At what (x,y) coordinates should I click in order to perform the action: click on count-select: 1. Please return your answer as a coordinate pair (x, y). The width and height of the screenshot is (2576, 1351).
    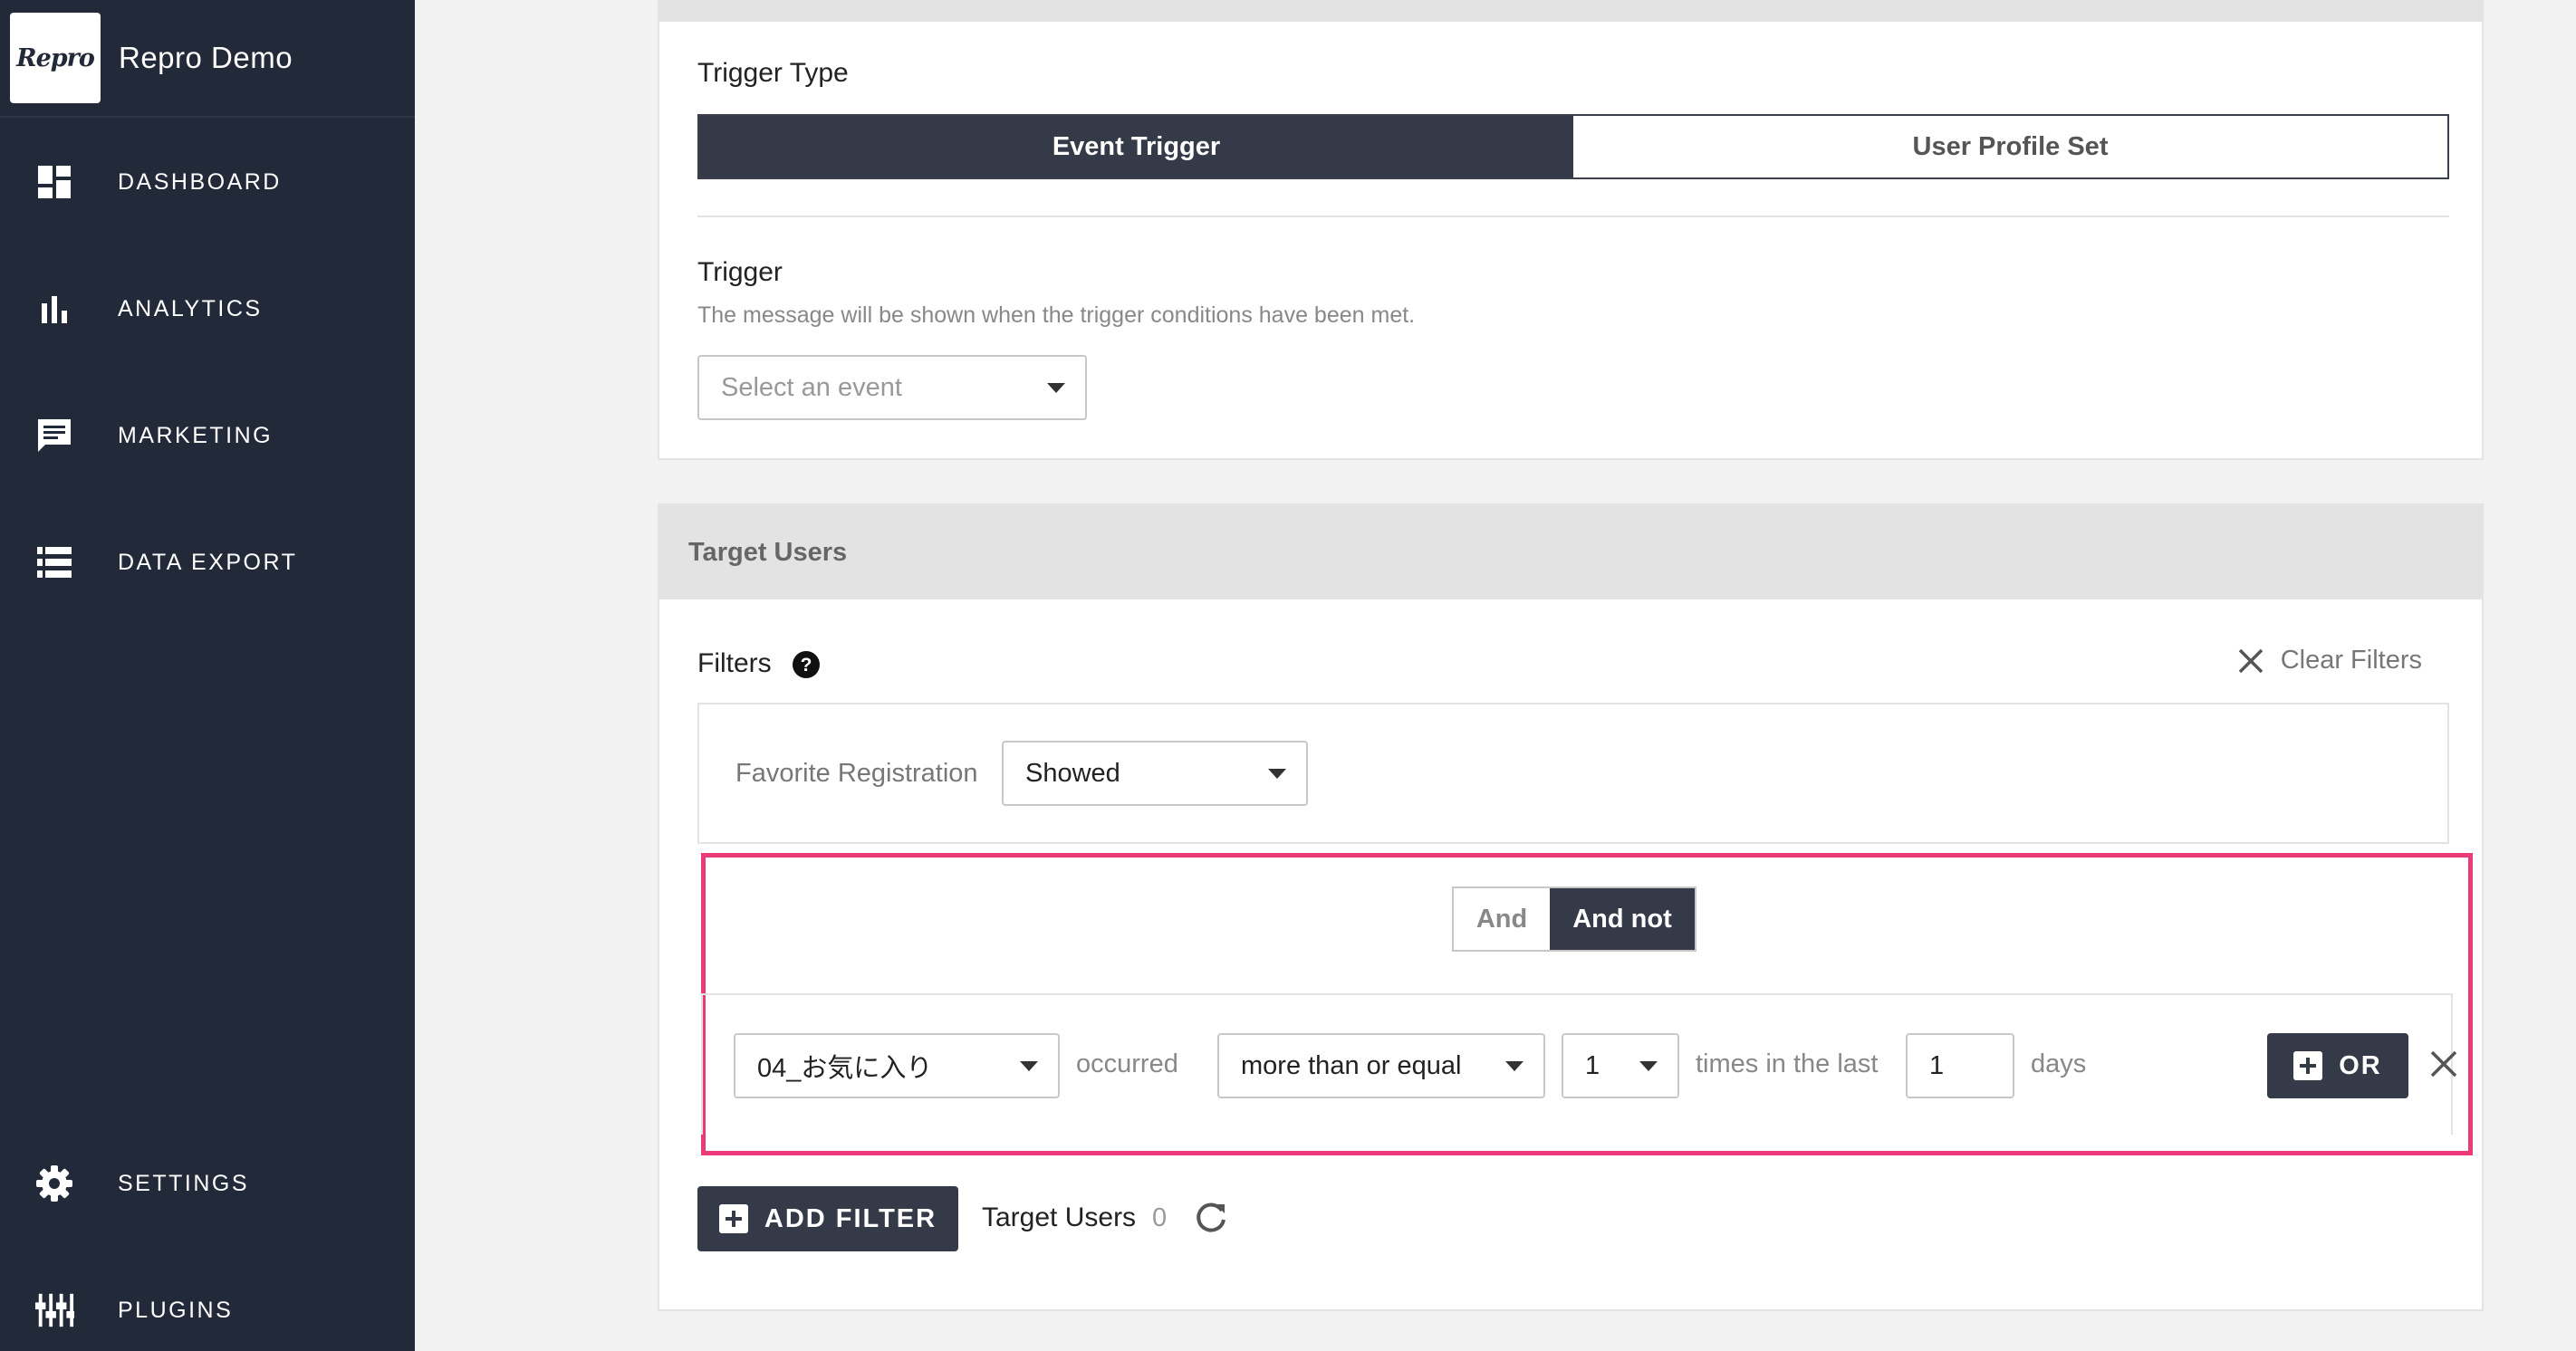
    Looking at the image, I should click on (1620, 1065).